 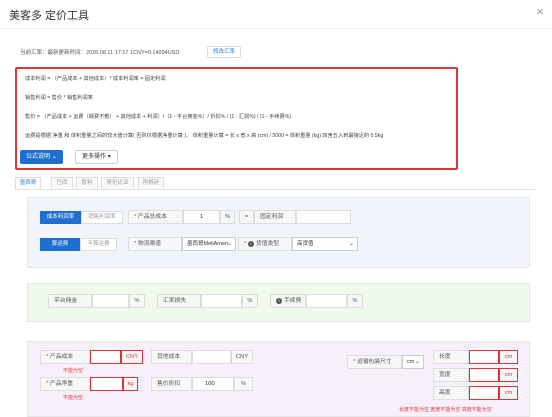 What do you see at coordinates (213, 384) in the screenshot?
I see `price-discount-input: 100` at bounding box center [213, 384].